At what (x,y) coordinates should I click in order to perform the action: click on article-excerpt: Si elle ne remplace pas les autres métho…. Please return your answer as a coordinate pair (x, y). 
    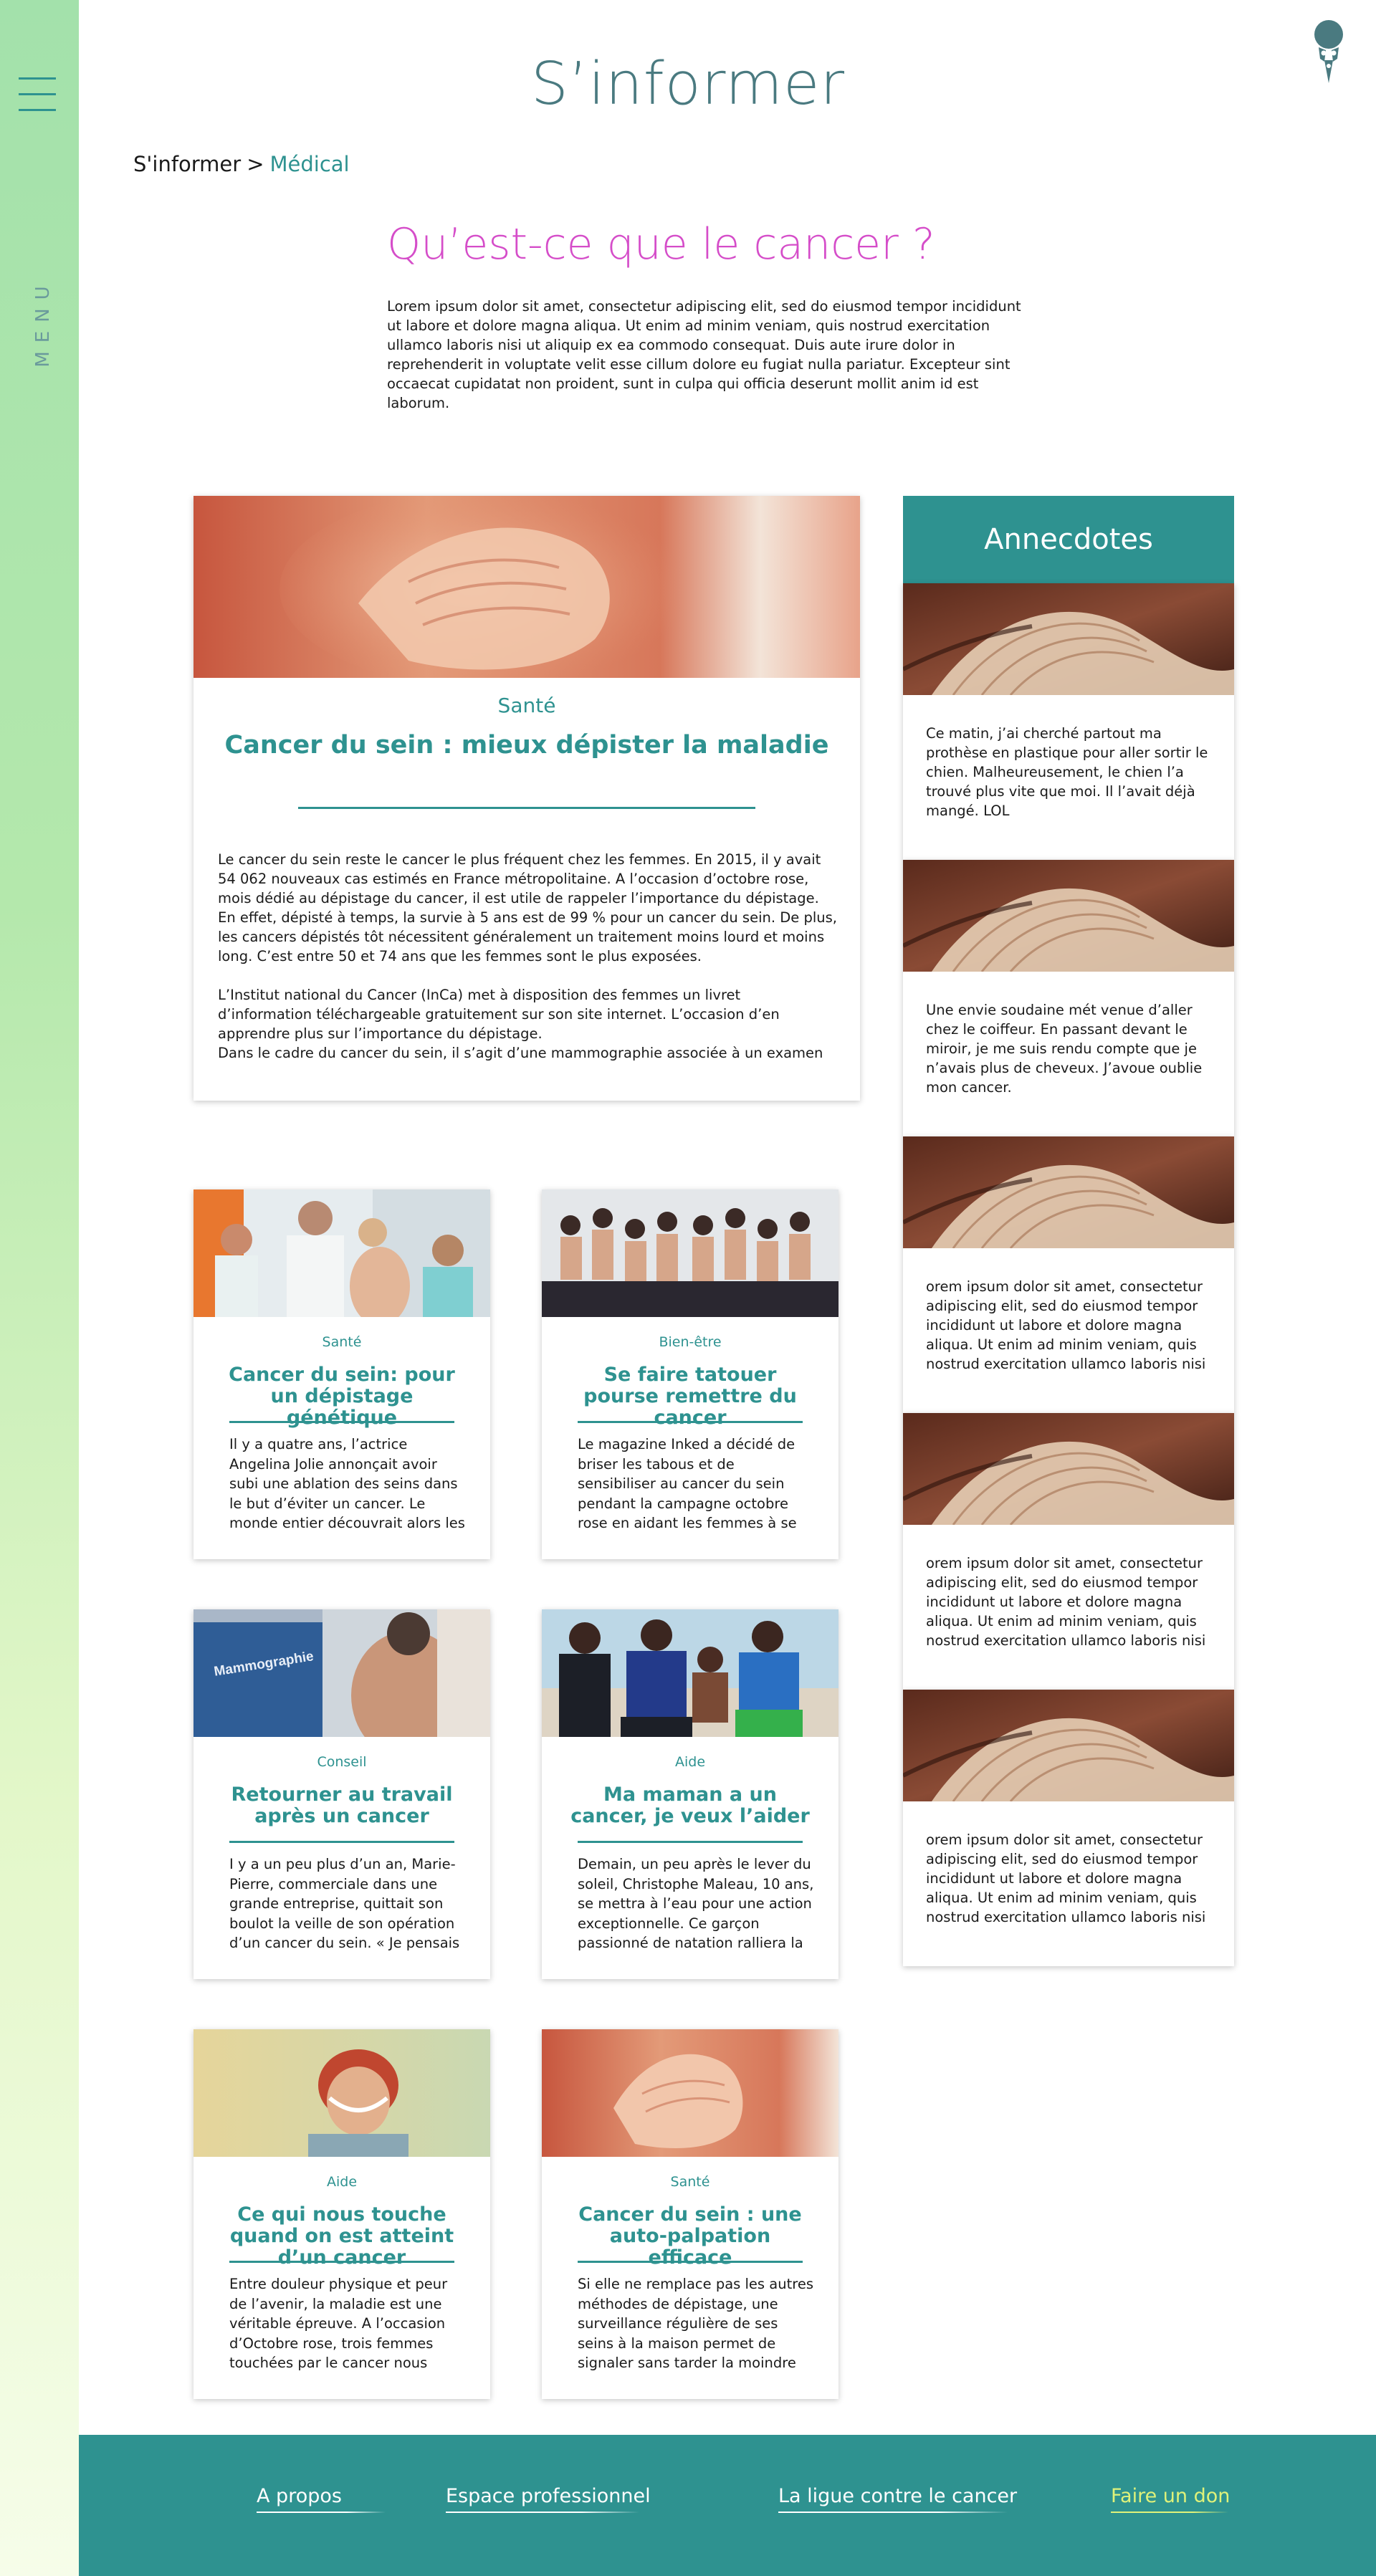
    Looking at the image, I should click on (695, 2326).